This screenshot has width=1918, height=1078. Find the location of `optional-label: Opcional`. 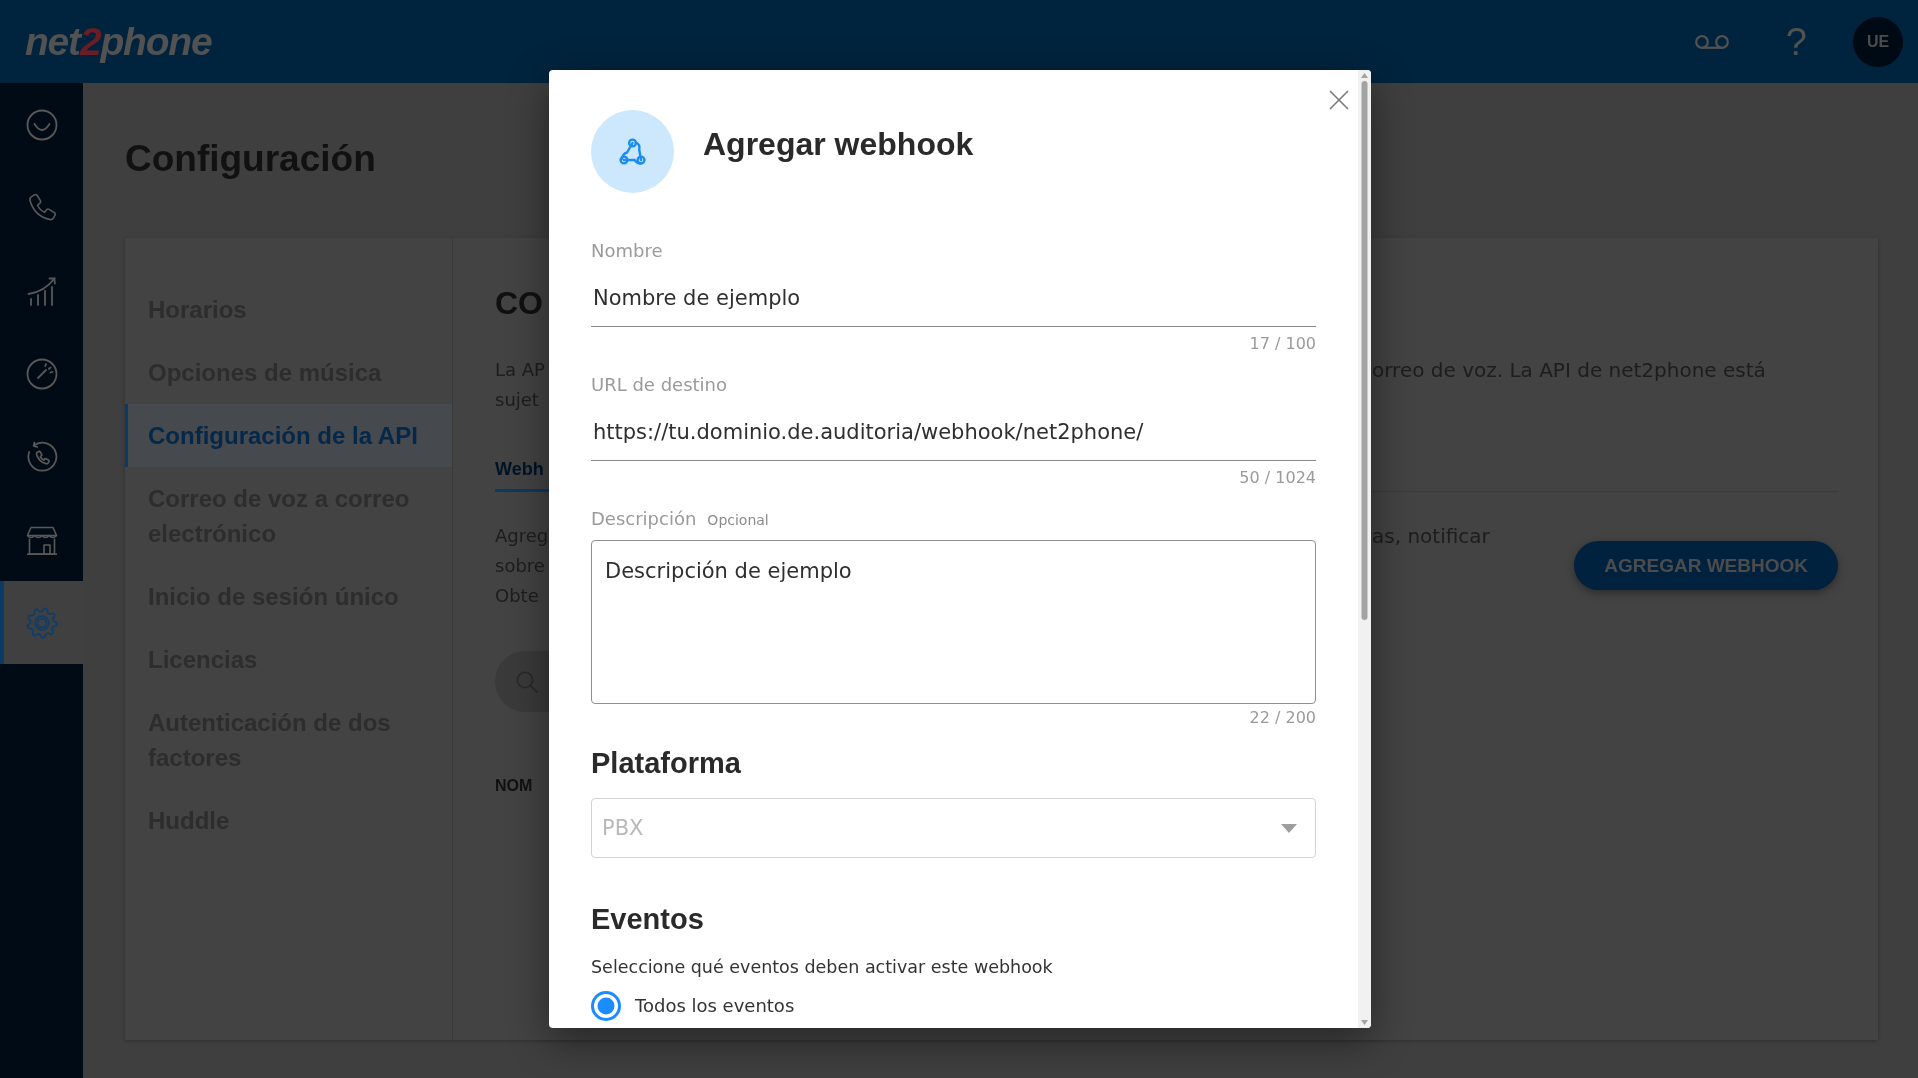

optional-label: Opcional is located at coordinates (738, 520).